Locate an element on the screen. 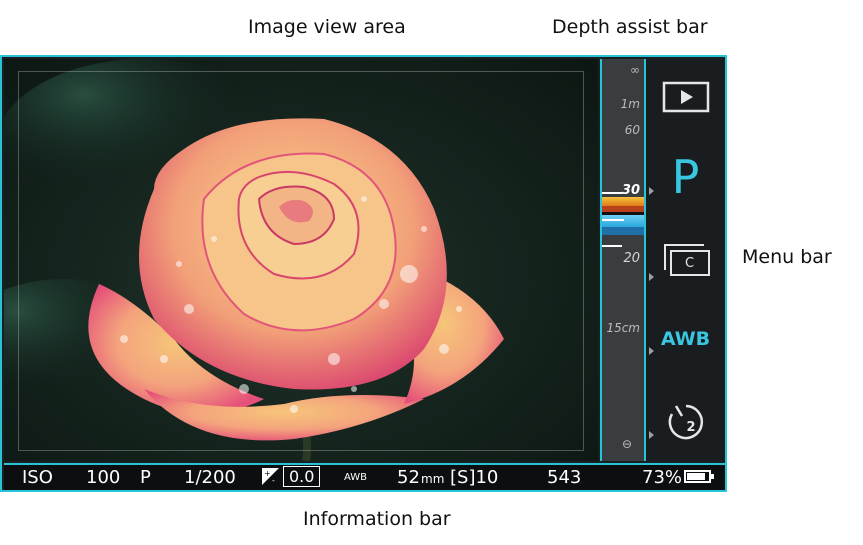  shooting-mode-label: P is located at coordinates (685, 177).